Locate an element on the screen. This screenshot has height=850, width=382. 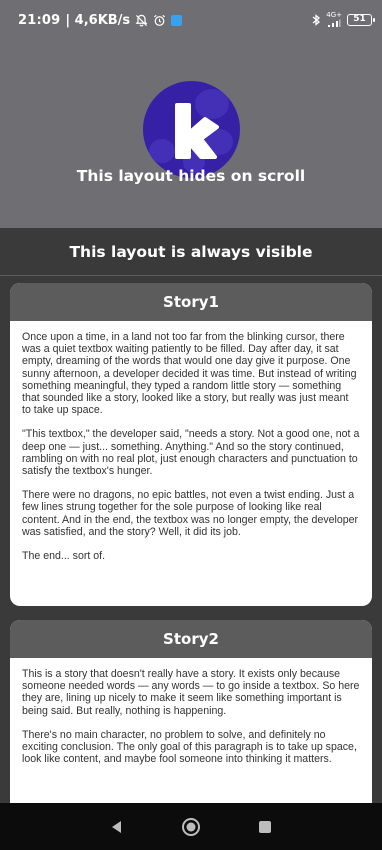
signal-icon: 4G+ is located at coordinates (334, 20).